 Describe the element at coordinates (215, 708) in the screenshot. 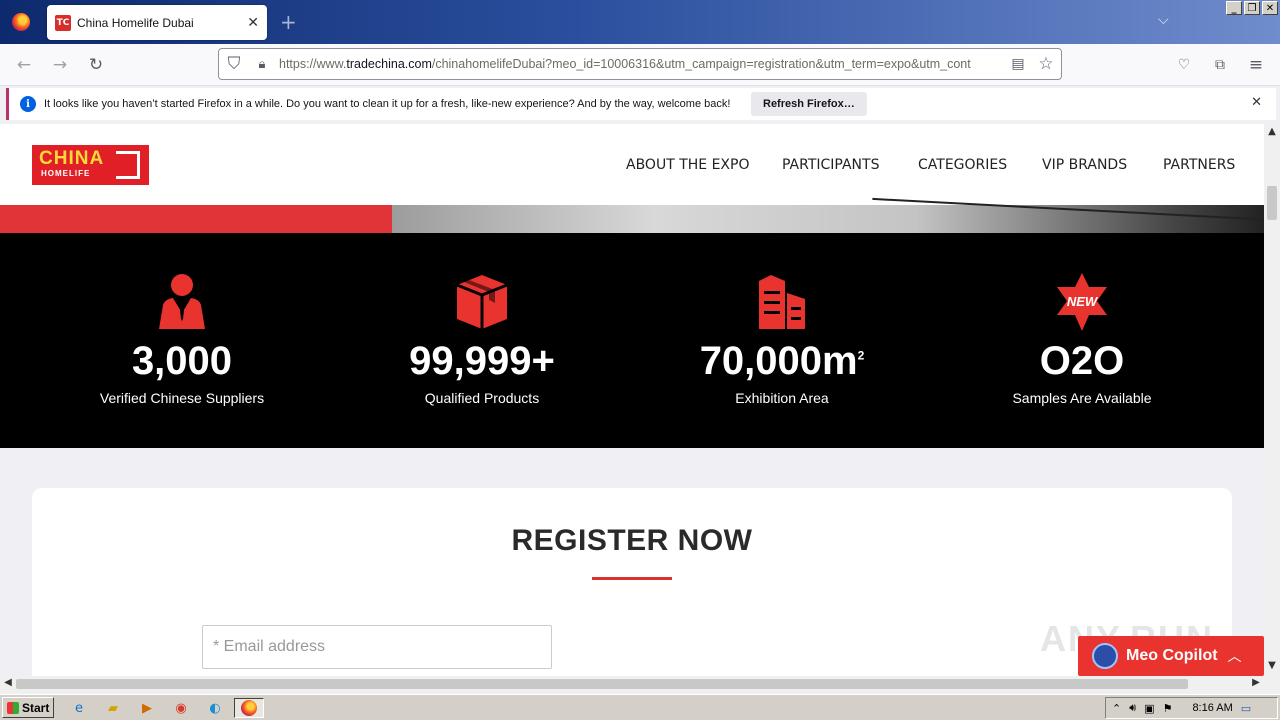

I see `edge-icon: ◐` at that location.